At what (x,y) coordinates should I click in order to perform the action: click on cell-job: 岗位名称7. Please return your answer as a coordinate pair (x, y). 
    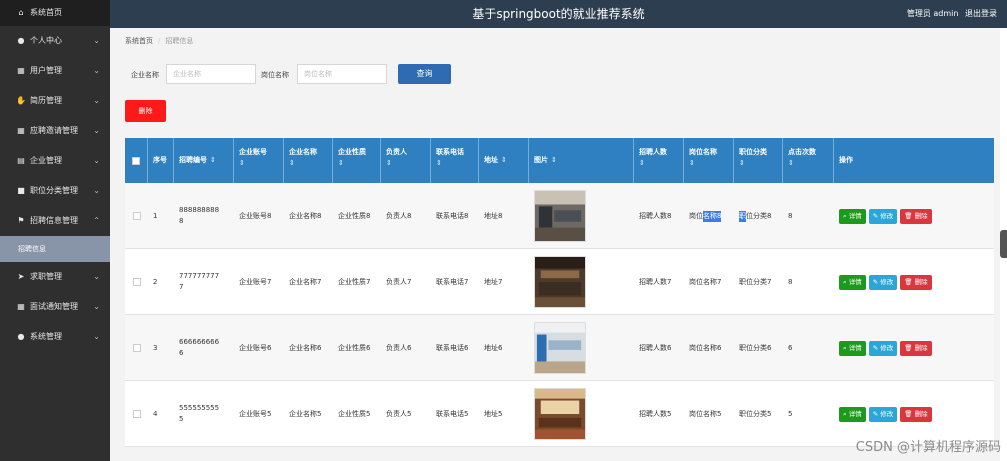
    Looking at the image, I should click on (705, 281).